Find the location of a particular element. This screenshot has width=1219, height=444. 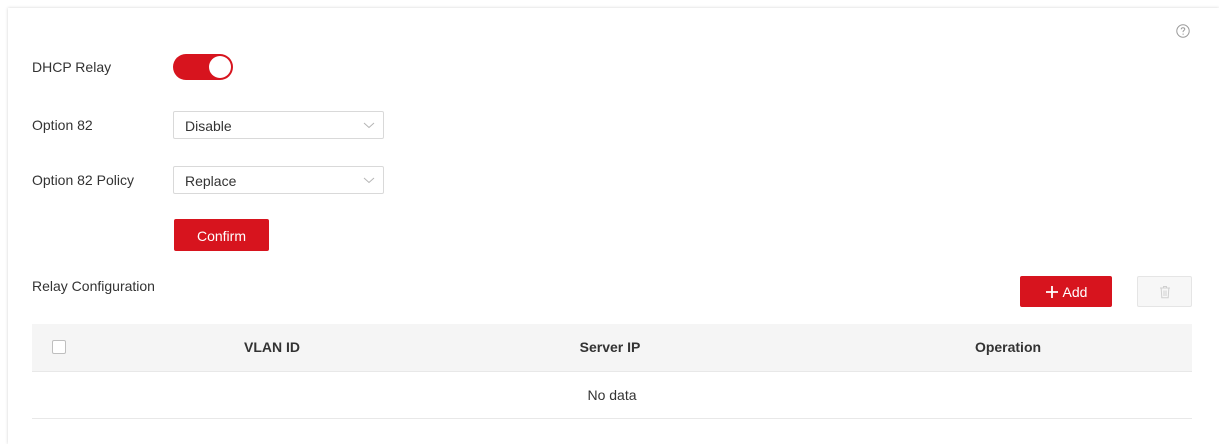

column-header-vlan-id: VLAN ID is located at coordinates (272, 347).